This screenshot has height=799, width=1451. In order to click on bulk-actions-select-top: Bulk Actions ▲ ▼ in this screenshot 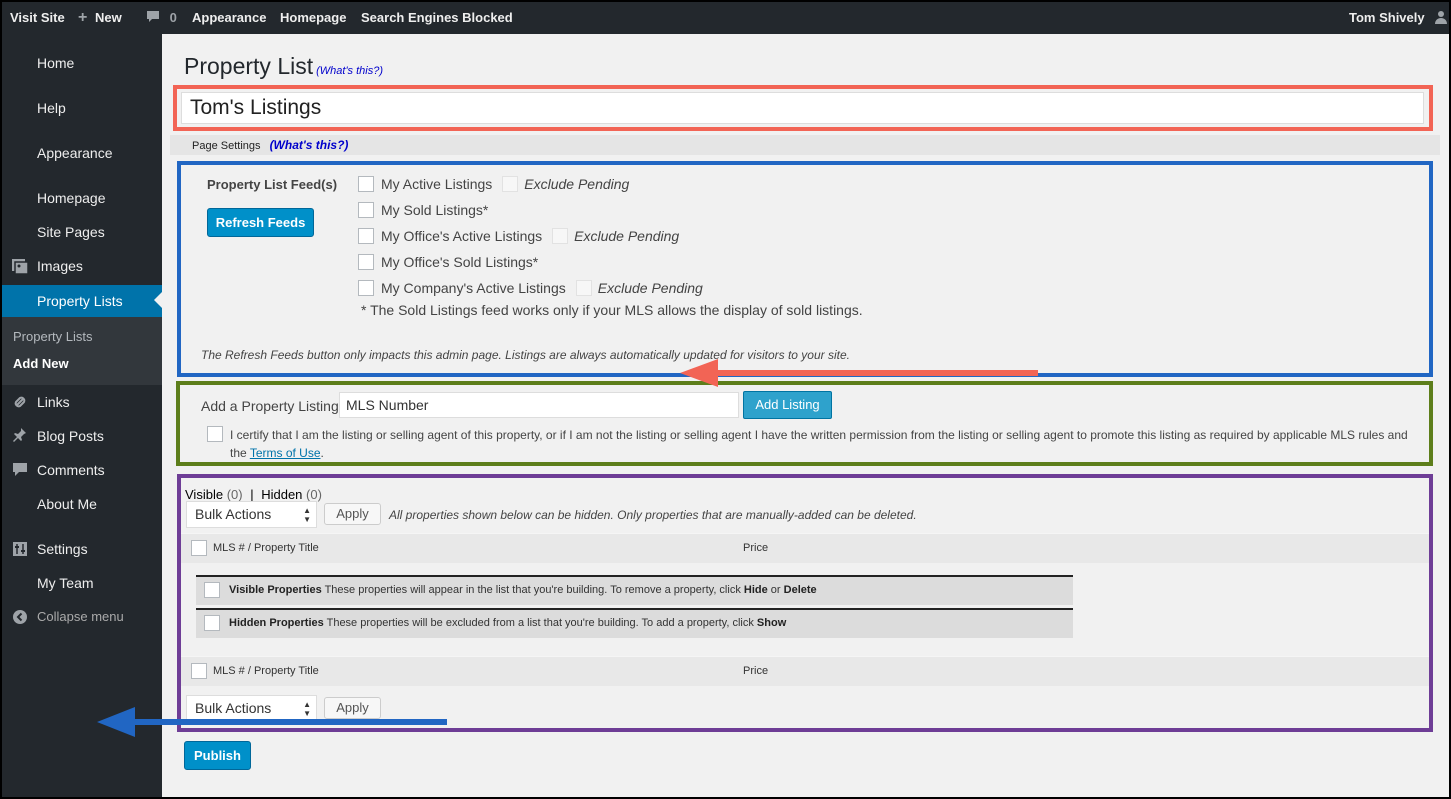, I will do `click(251, 514)`.